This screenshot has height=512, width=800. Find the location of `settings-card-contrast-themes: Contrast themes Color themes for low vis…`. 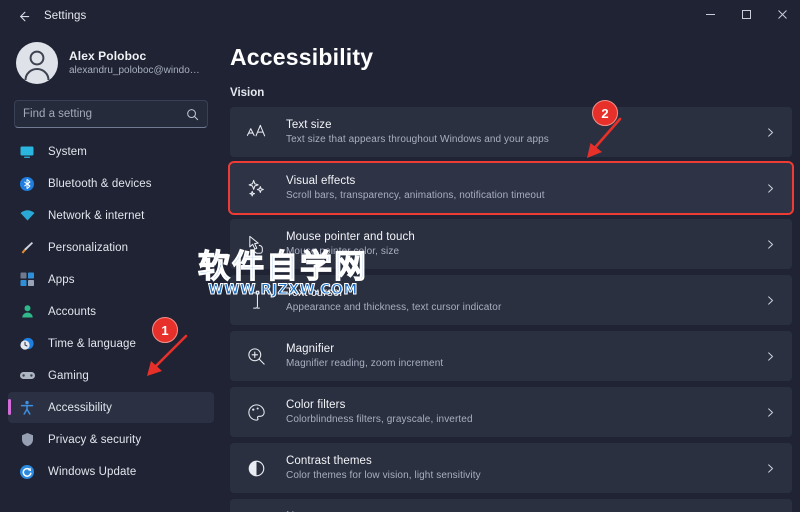

settings-card-contrast-themes: Contrast themes Color themes for low vis… is located at coordinates (511, 468).